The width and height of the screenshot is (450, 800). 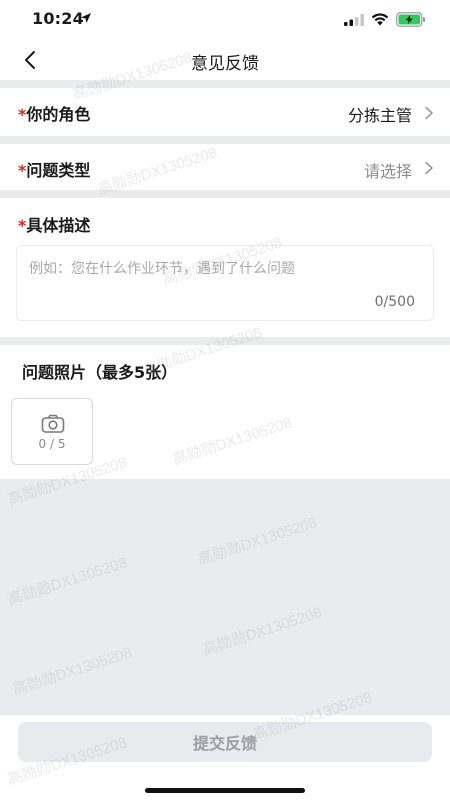 I want to click on status-time: 10:24, so click(x=58, y=18).